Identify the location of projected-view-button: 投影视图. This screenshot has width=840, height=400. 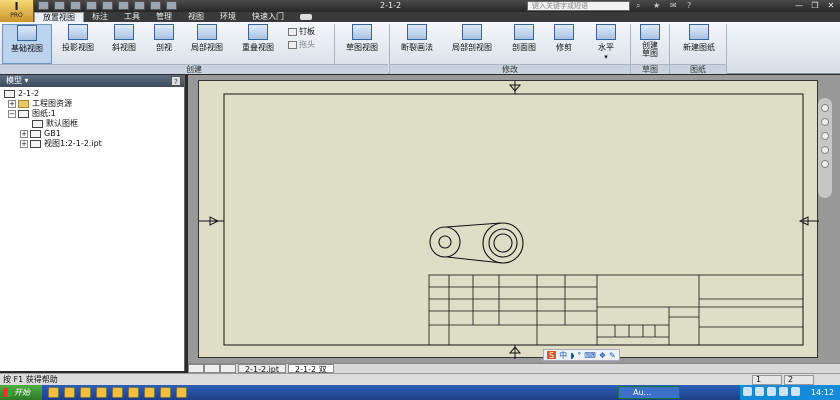
(78, 44).